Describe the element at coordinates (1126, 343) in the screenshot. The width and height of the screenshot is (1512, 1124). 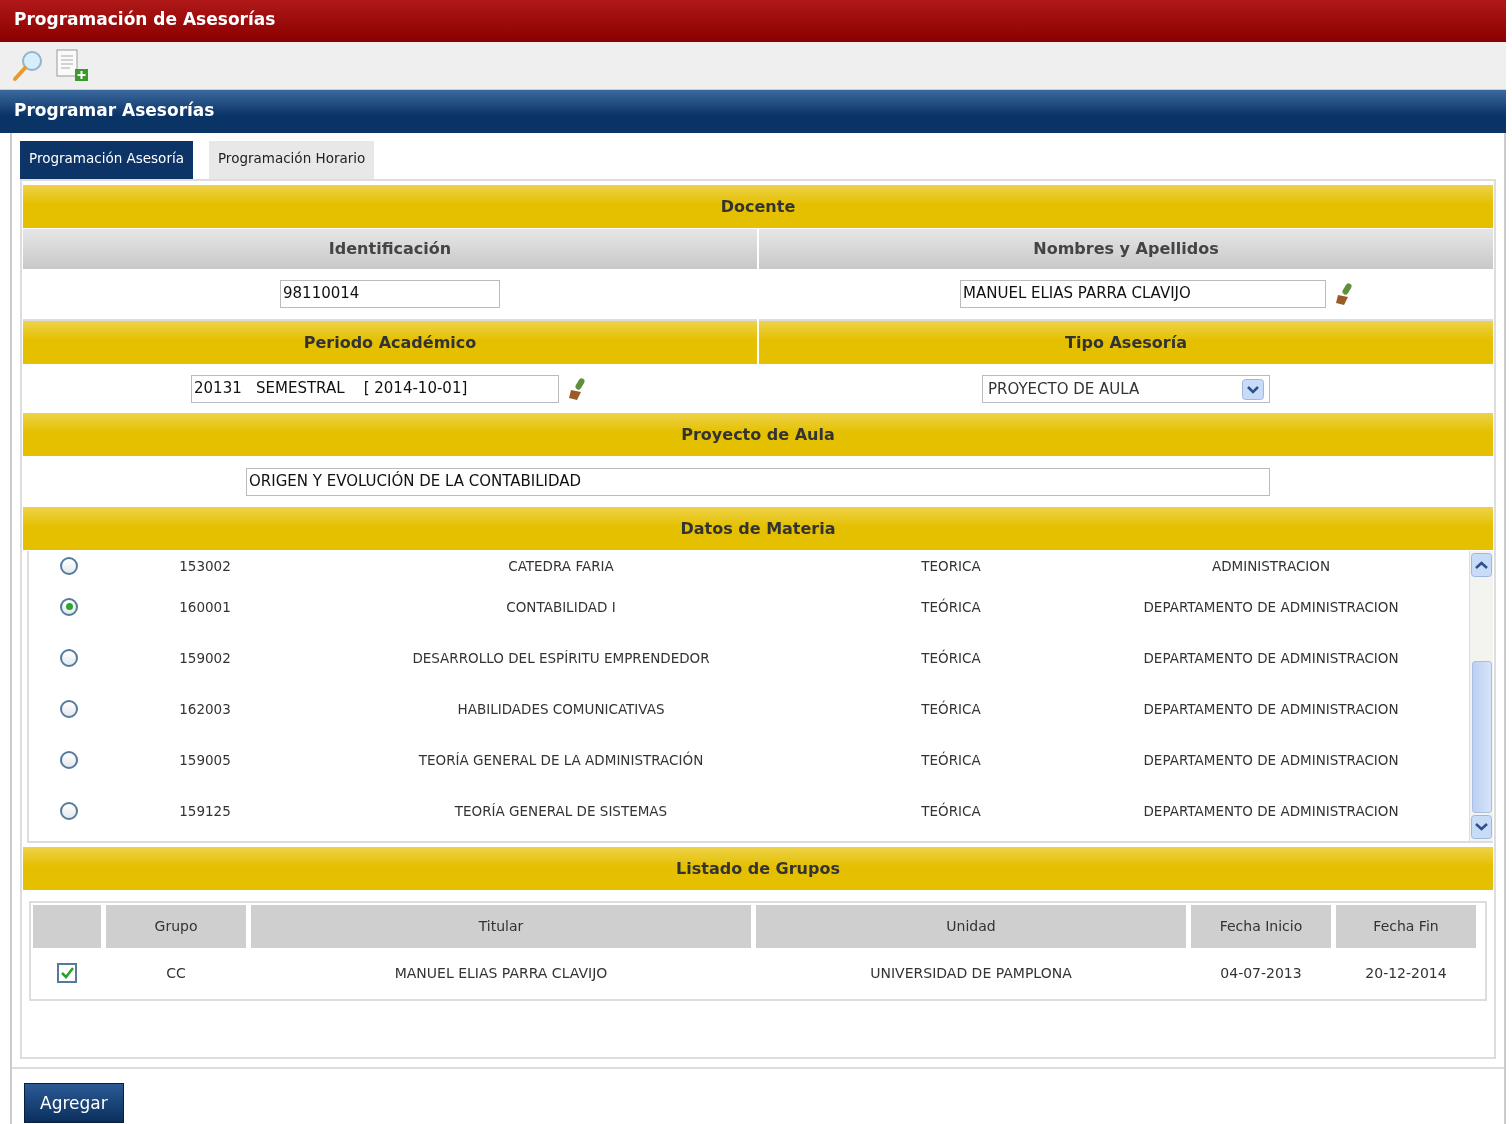
I see `section-header: Tipo Asesoría` at that location.